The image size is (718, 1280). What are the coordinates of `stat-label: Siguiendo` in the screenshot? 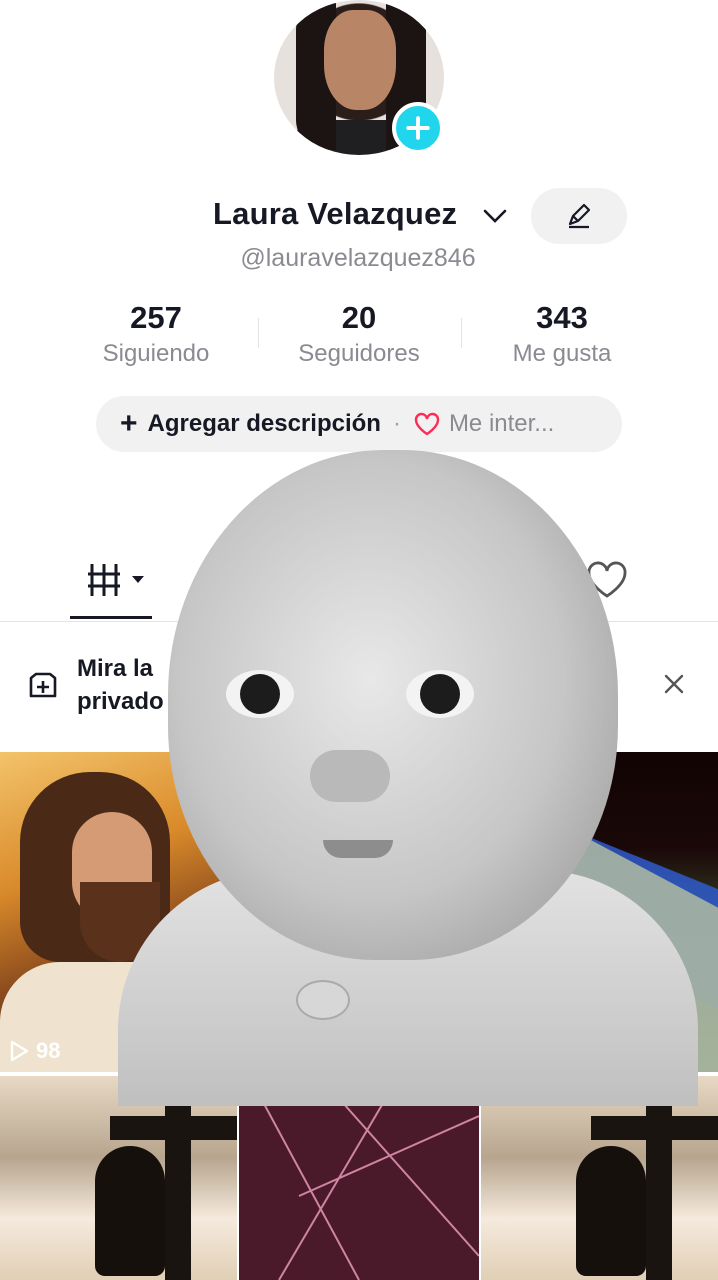 It's located at (156, 353).